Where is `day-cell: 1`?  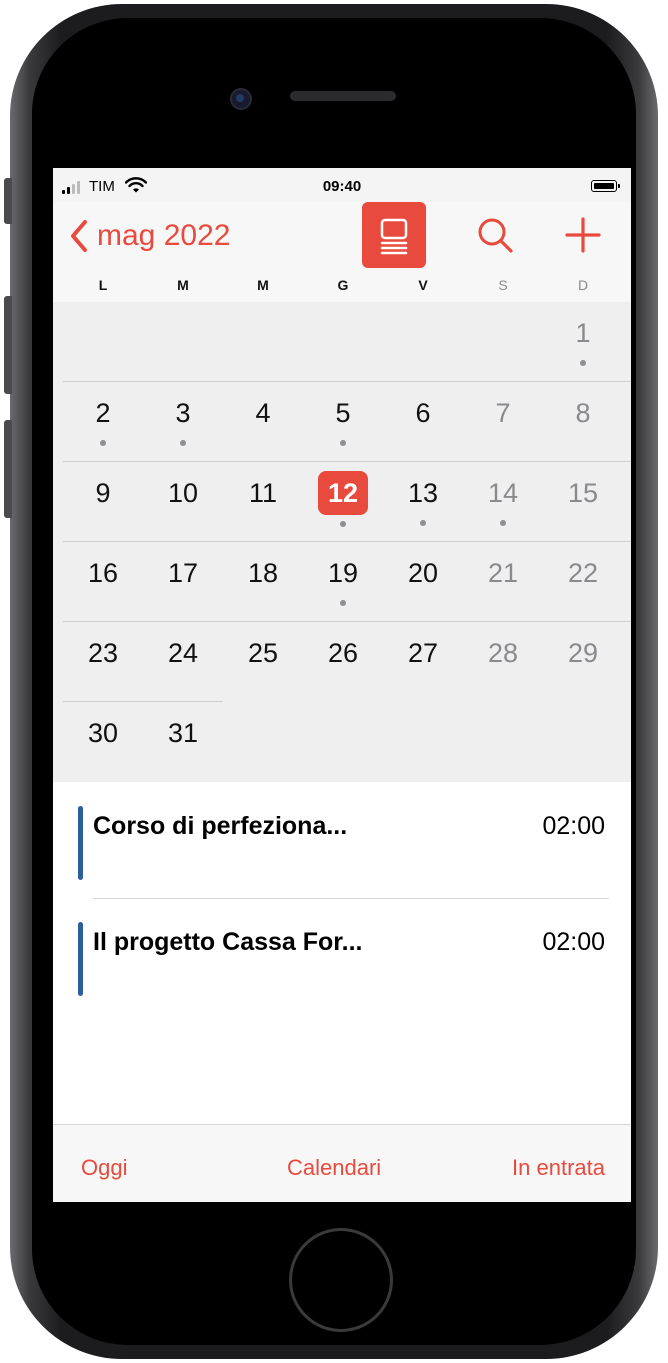
day-cell: 1 is located at coordinates (583, 342).